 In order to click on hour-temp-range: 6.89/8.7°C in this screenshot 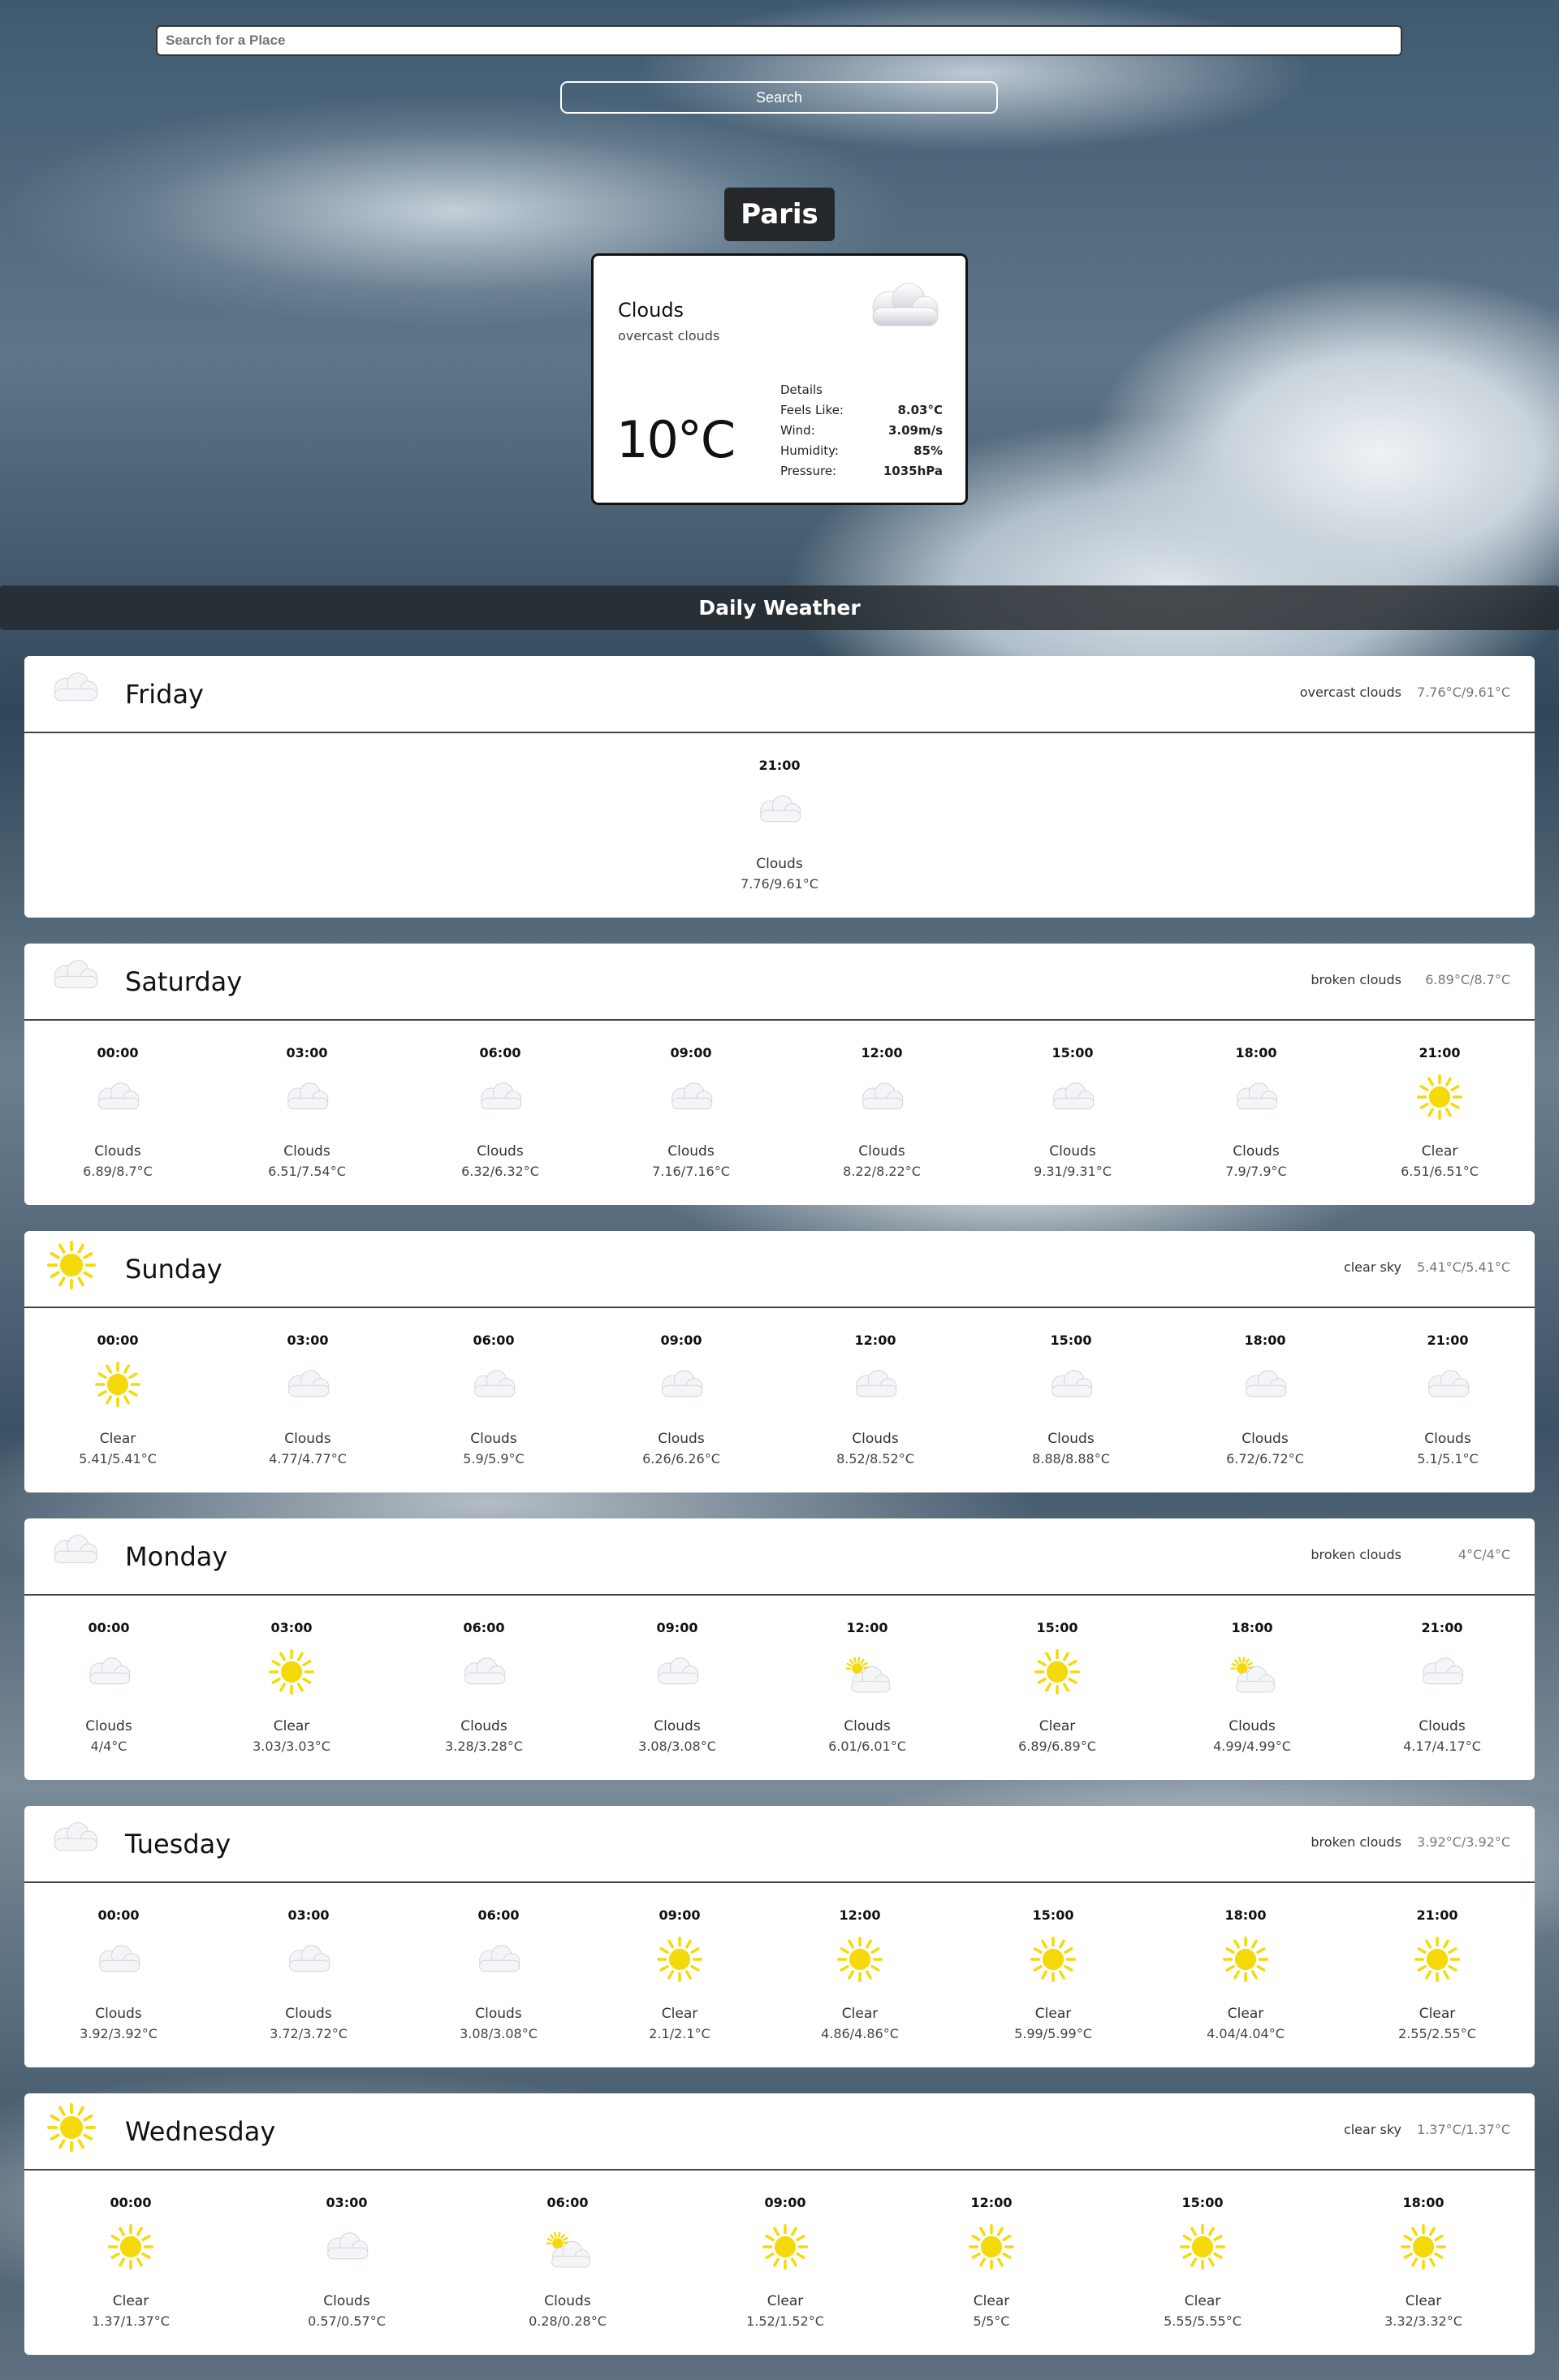, I will do `click(118, 1171)`.